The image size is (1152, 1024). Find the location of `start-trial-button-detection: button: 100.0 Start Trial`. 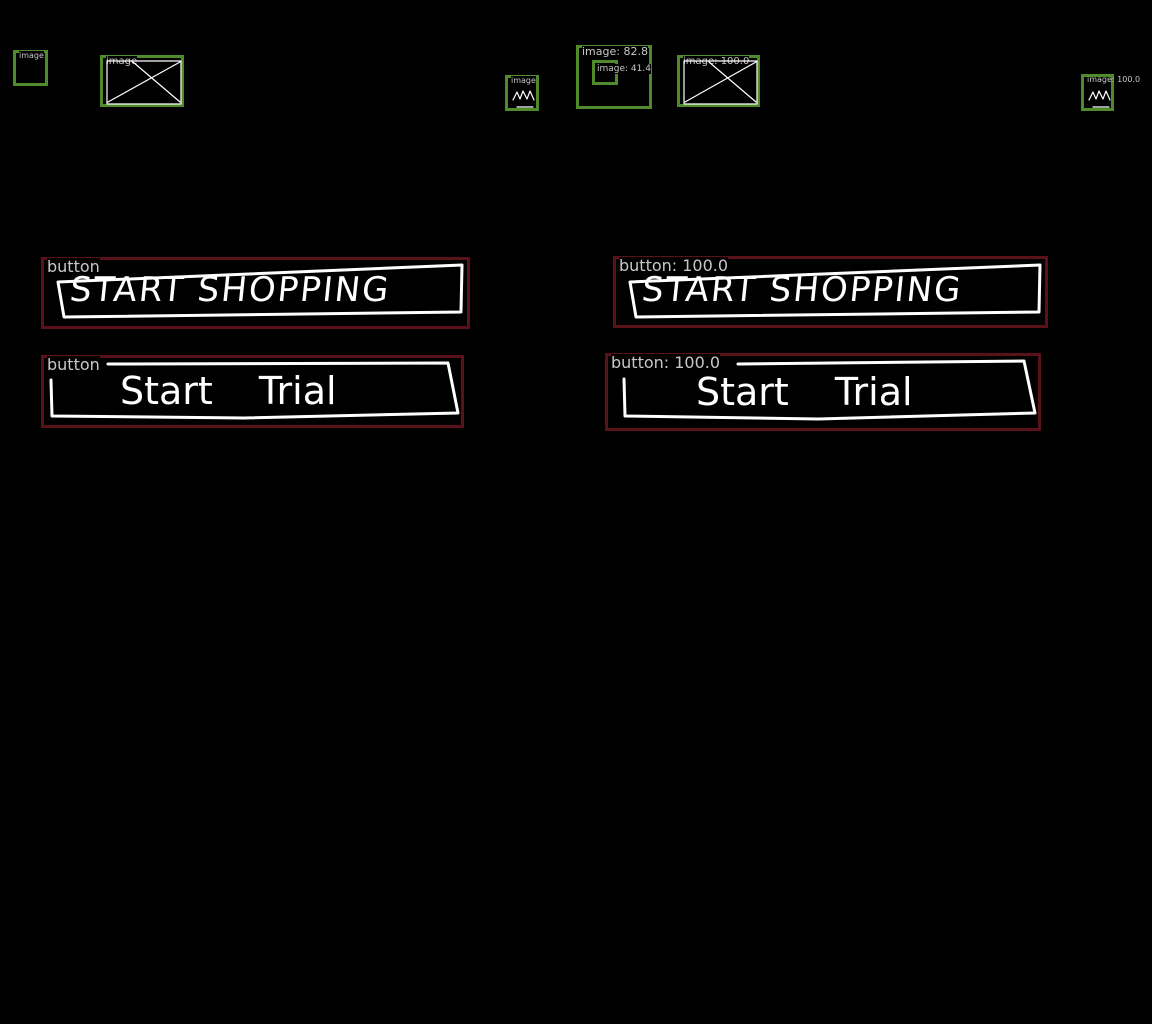

start-trial-button-detection: button: 100.0 Start Trial is located at coordinates (823, 392).